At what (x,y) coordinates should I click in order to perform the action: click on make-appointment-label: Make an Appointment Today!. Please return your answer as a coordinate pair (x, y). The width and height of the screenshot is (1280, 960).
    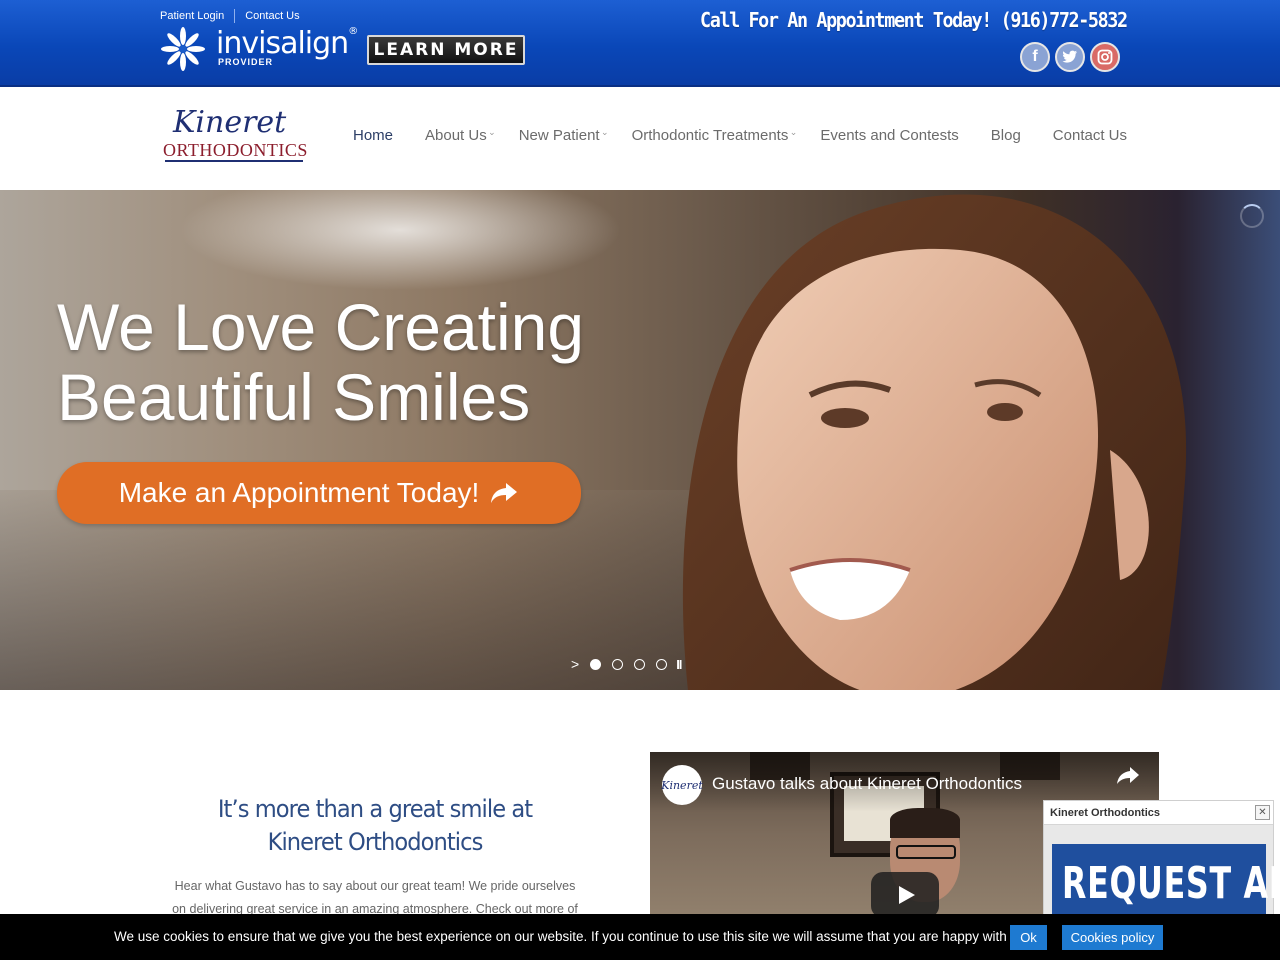
    Looking at the image, I should click on (299, 492).